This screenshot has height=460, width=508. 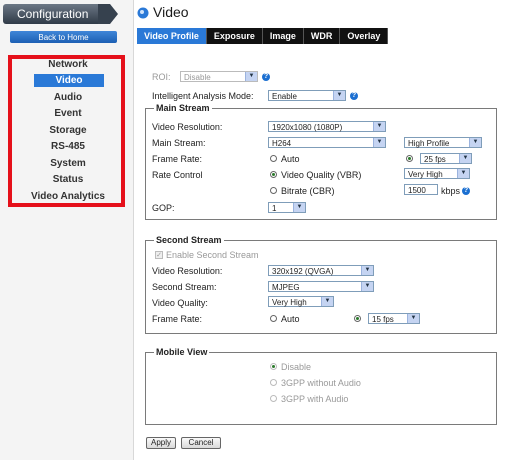 I want to click on kbps-label: kbps, so click(x=451, y=191).